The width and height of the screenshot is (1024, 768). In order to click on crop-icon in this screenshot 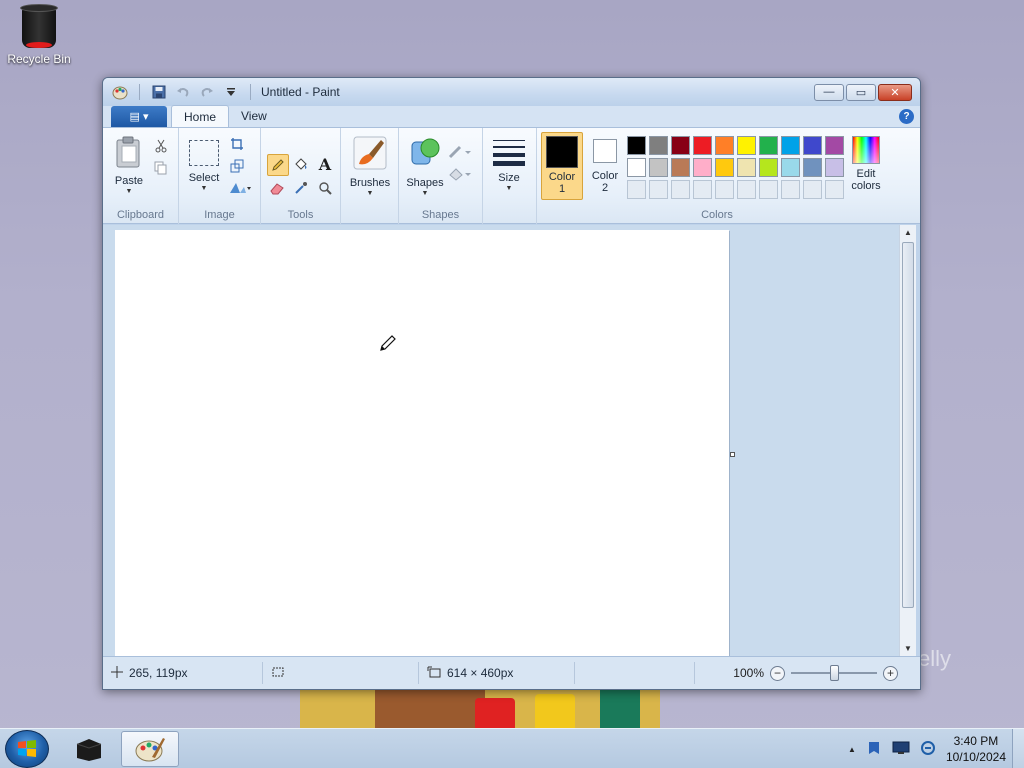, I will do `click(237, 144)`.